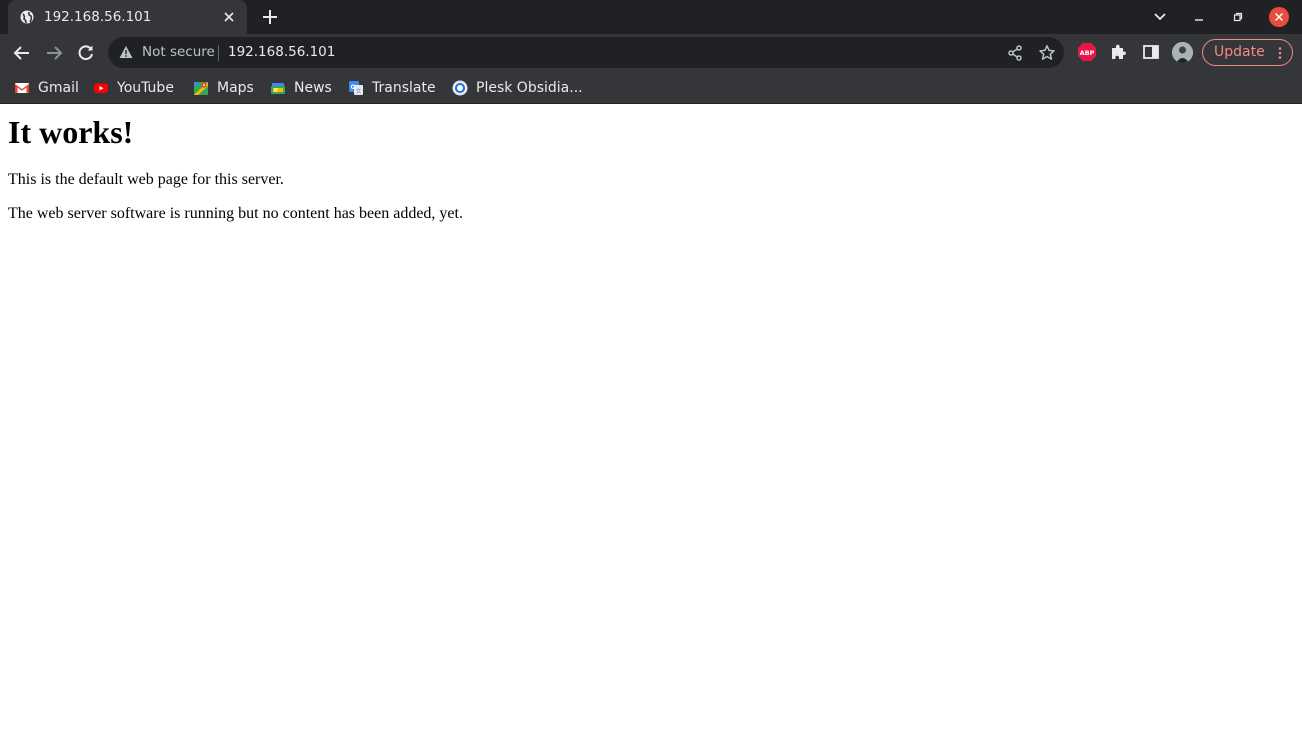 The width and height of the screenshot is (1302, 741). I want to click on youtube-icon, so click(101, 88).